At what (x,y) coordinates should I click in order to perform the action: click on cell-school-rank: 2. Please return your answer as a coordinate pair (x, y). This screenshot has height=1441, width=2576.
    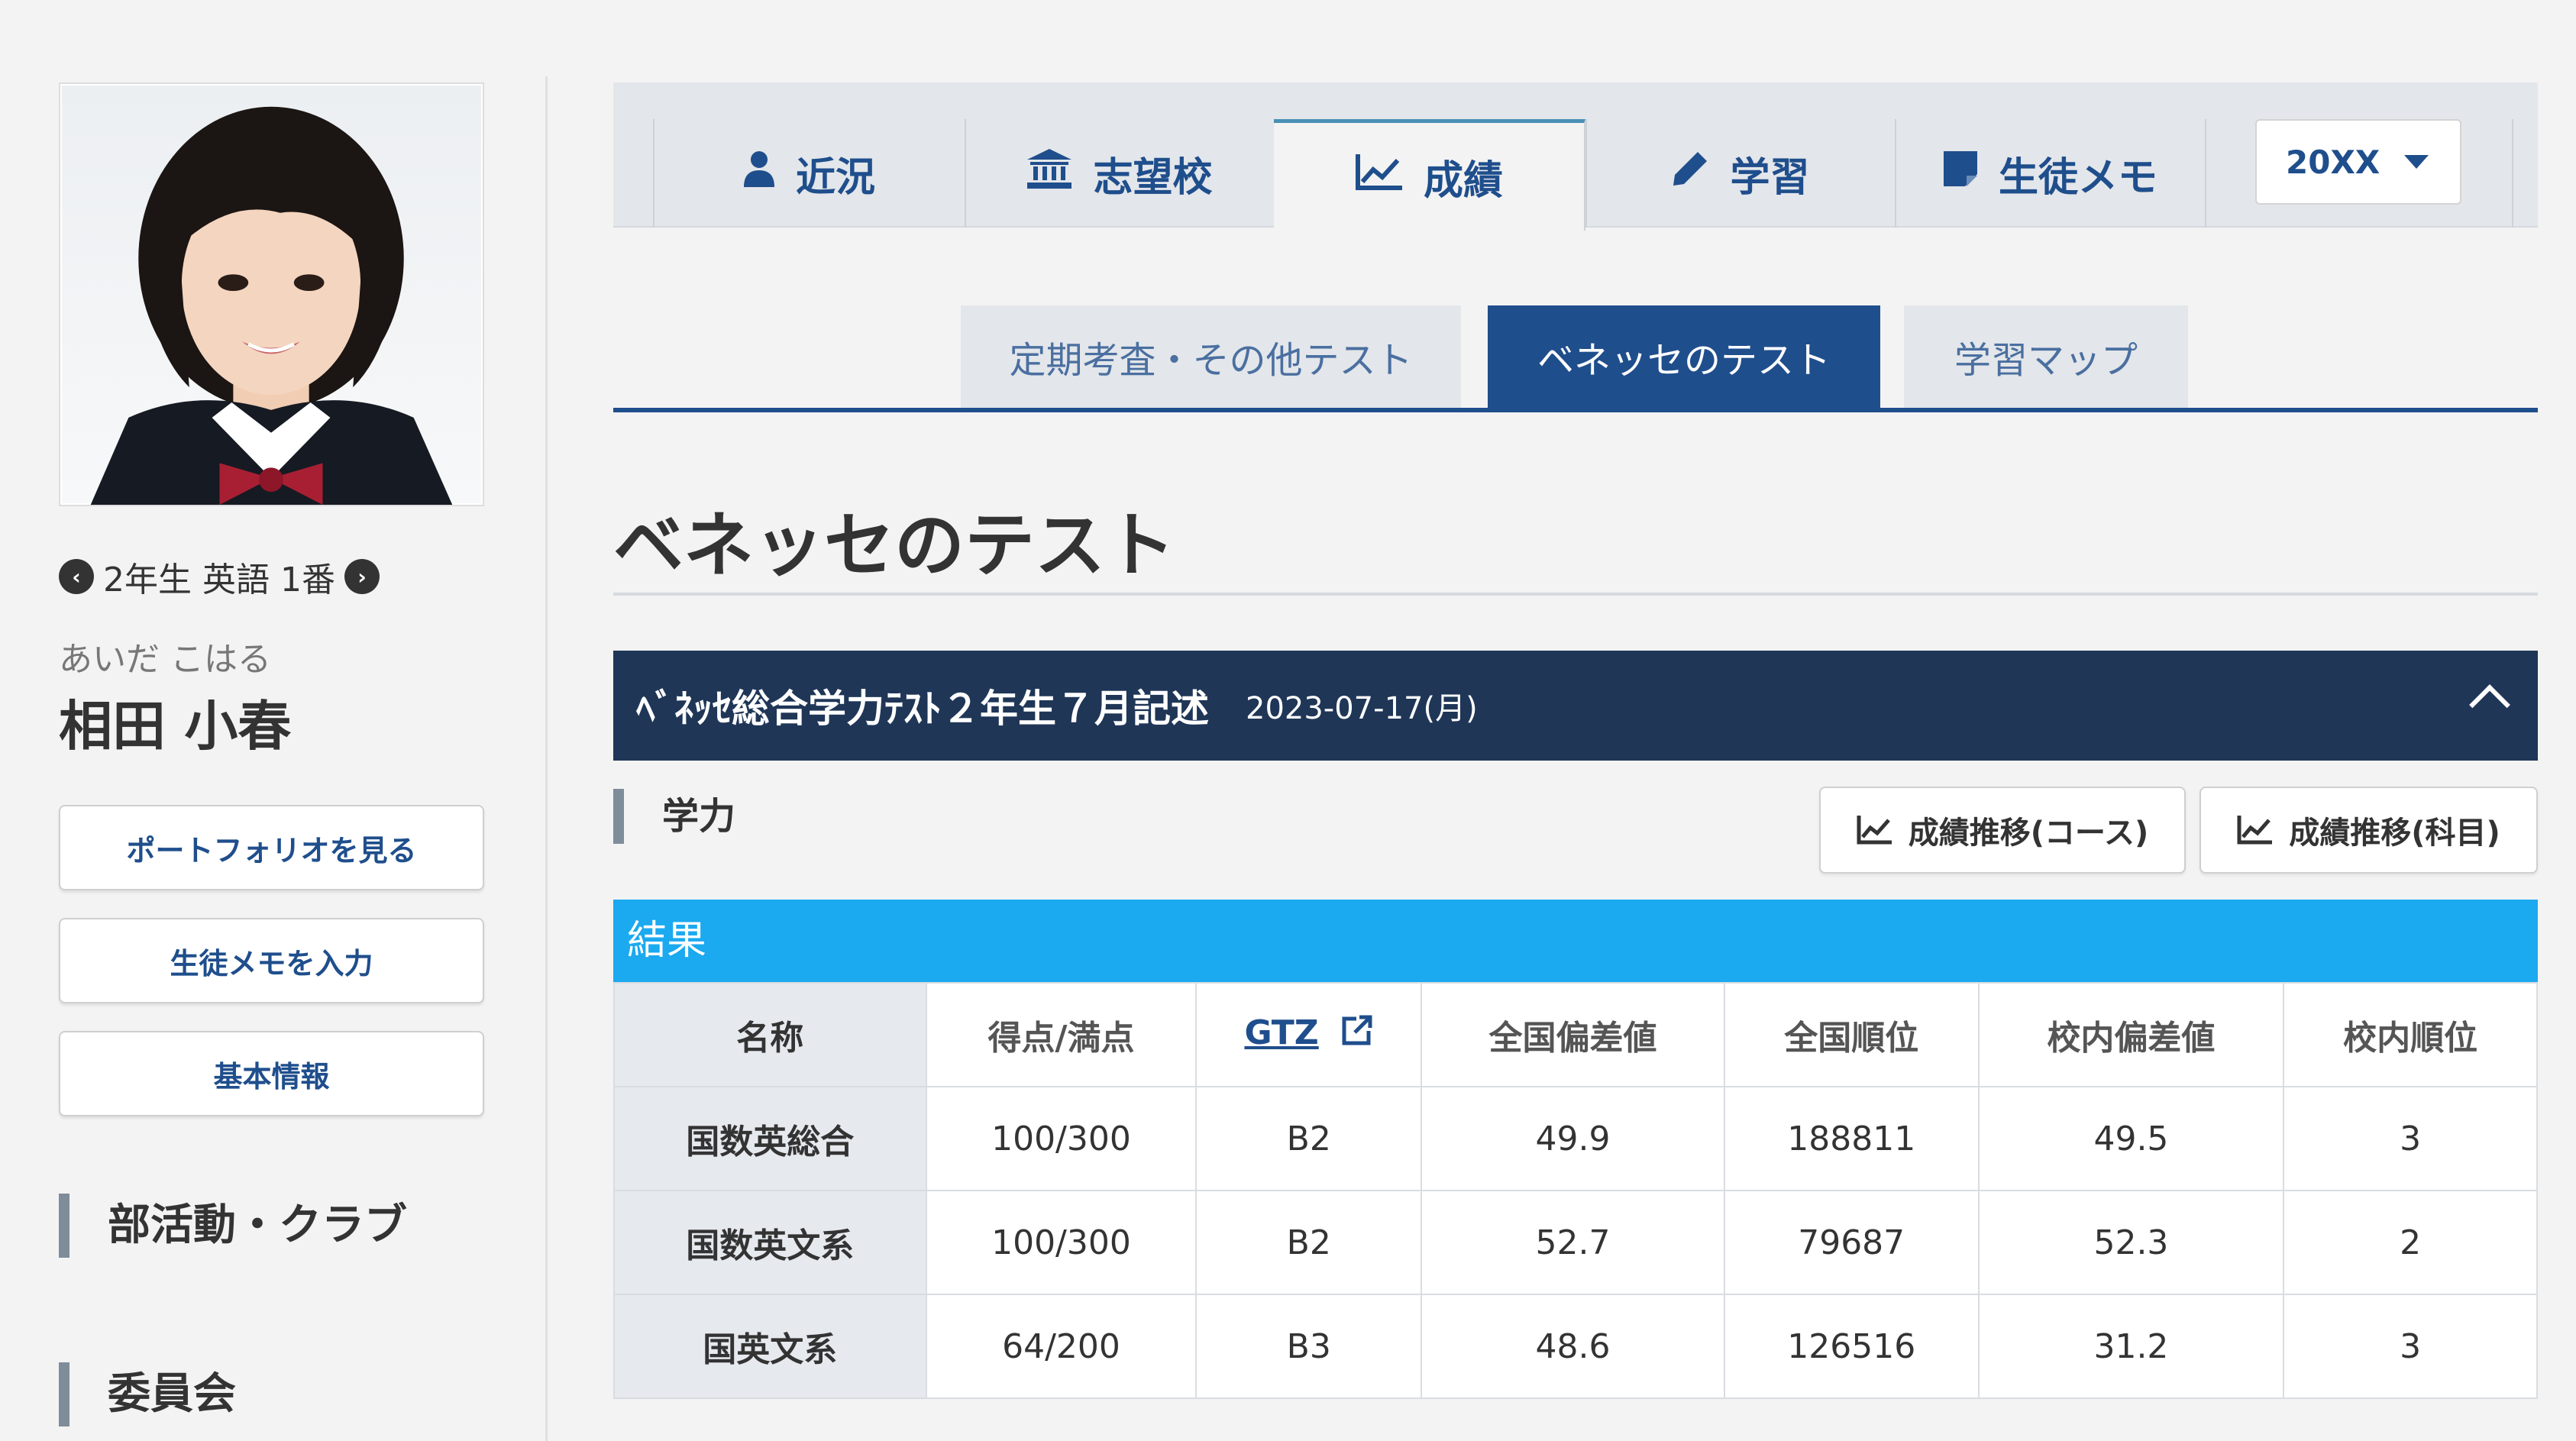
    Looking at the image, I should click on (2410, 1242).